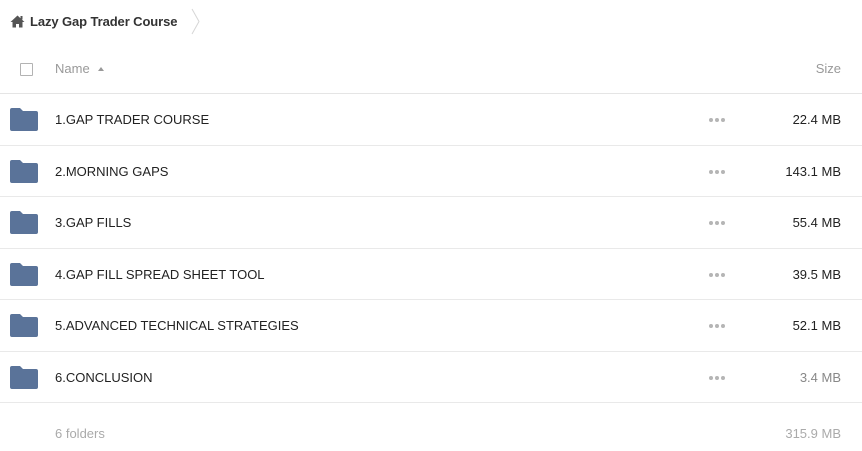 The height and width of the screenshot is (451, 862). I want to click on table-row: 6.CONCLUSION 3.4 MB, so click(431, 377).